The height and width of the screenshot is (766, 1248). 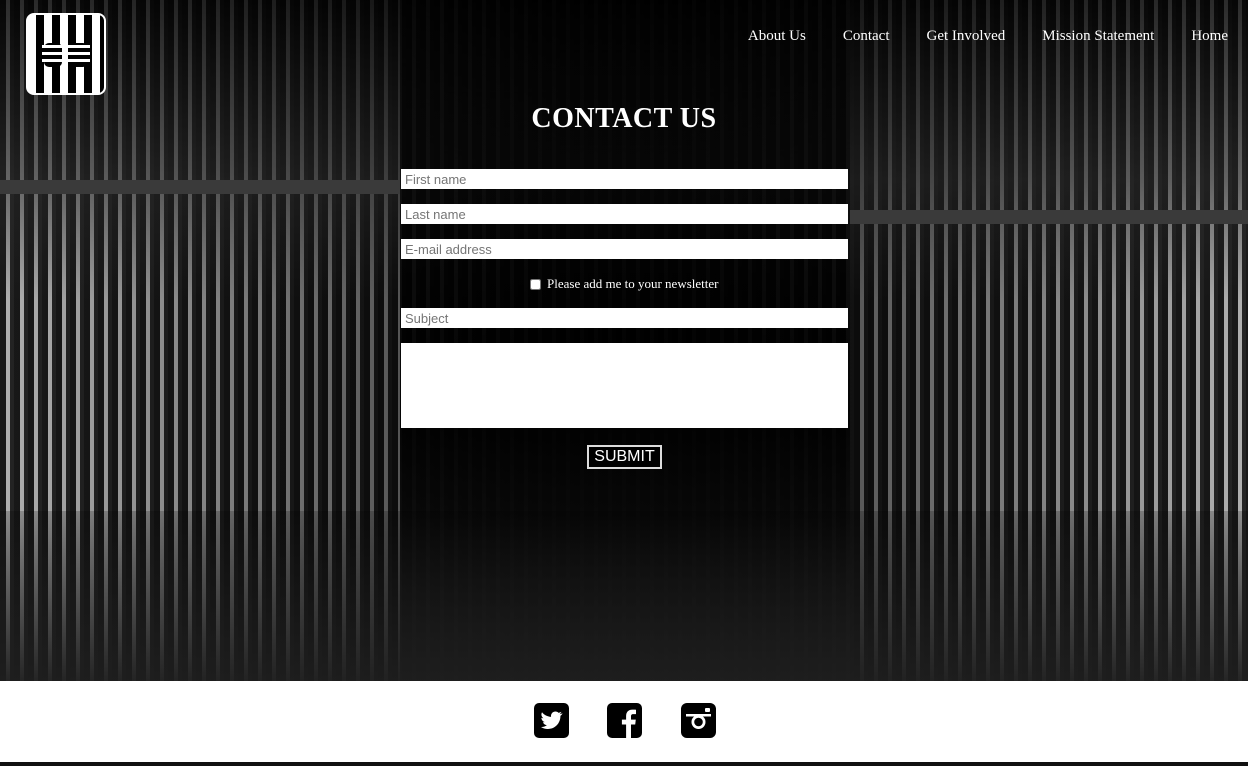 I want to click on nav-item-get-involved: Get Involved, so click(x=966, y=36).